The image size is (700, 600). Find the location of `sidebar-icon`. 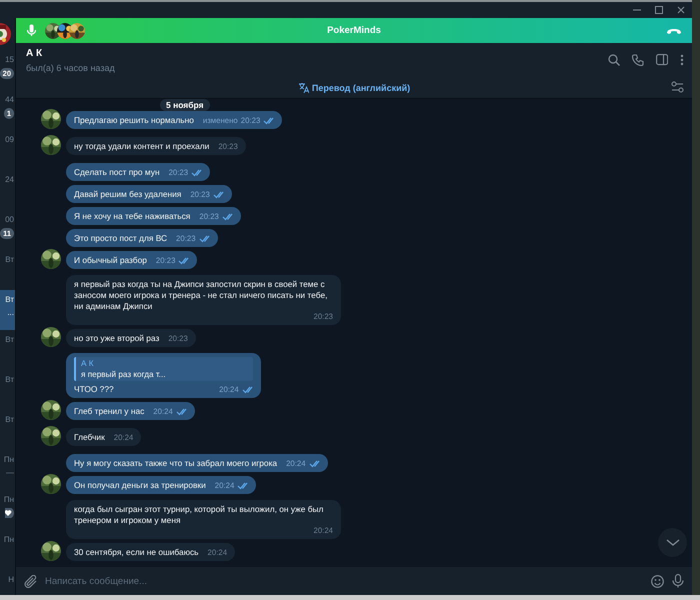

sidebar-icon is located at coordinates (662, 60).